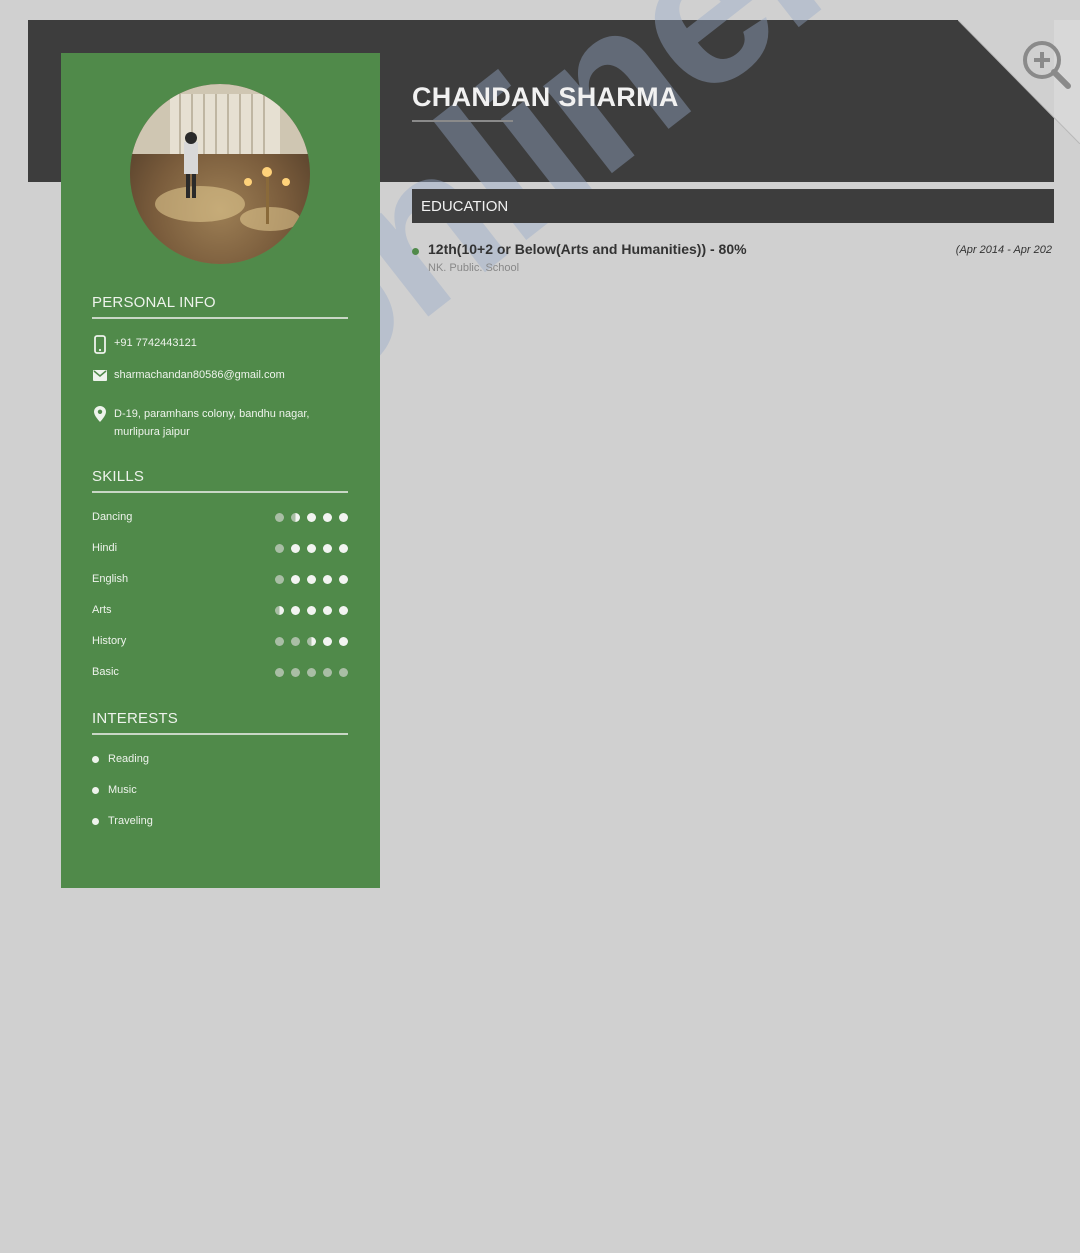 The image size is (1080, 1253). I want to click on skill-row: History, so click(220, 641).